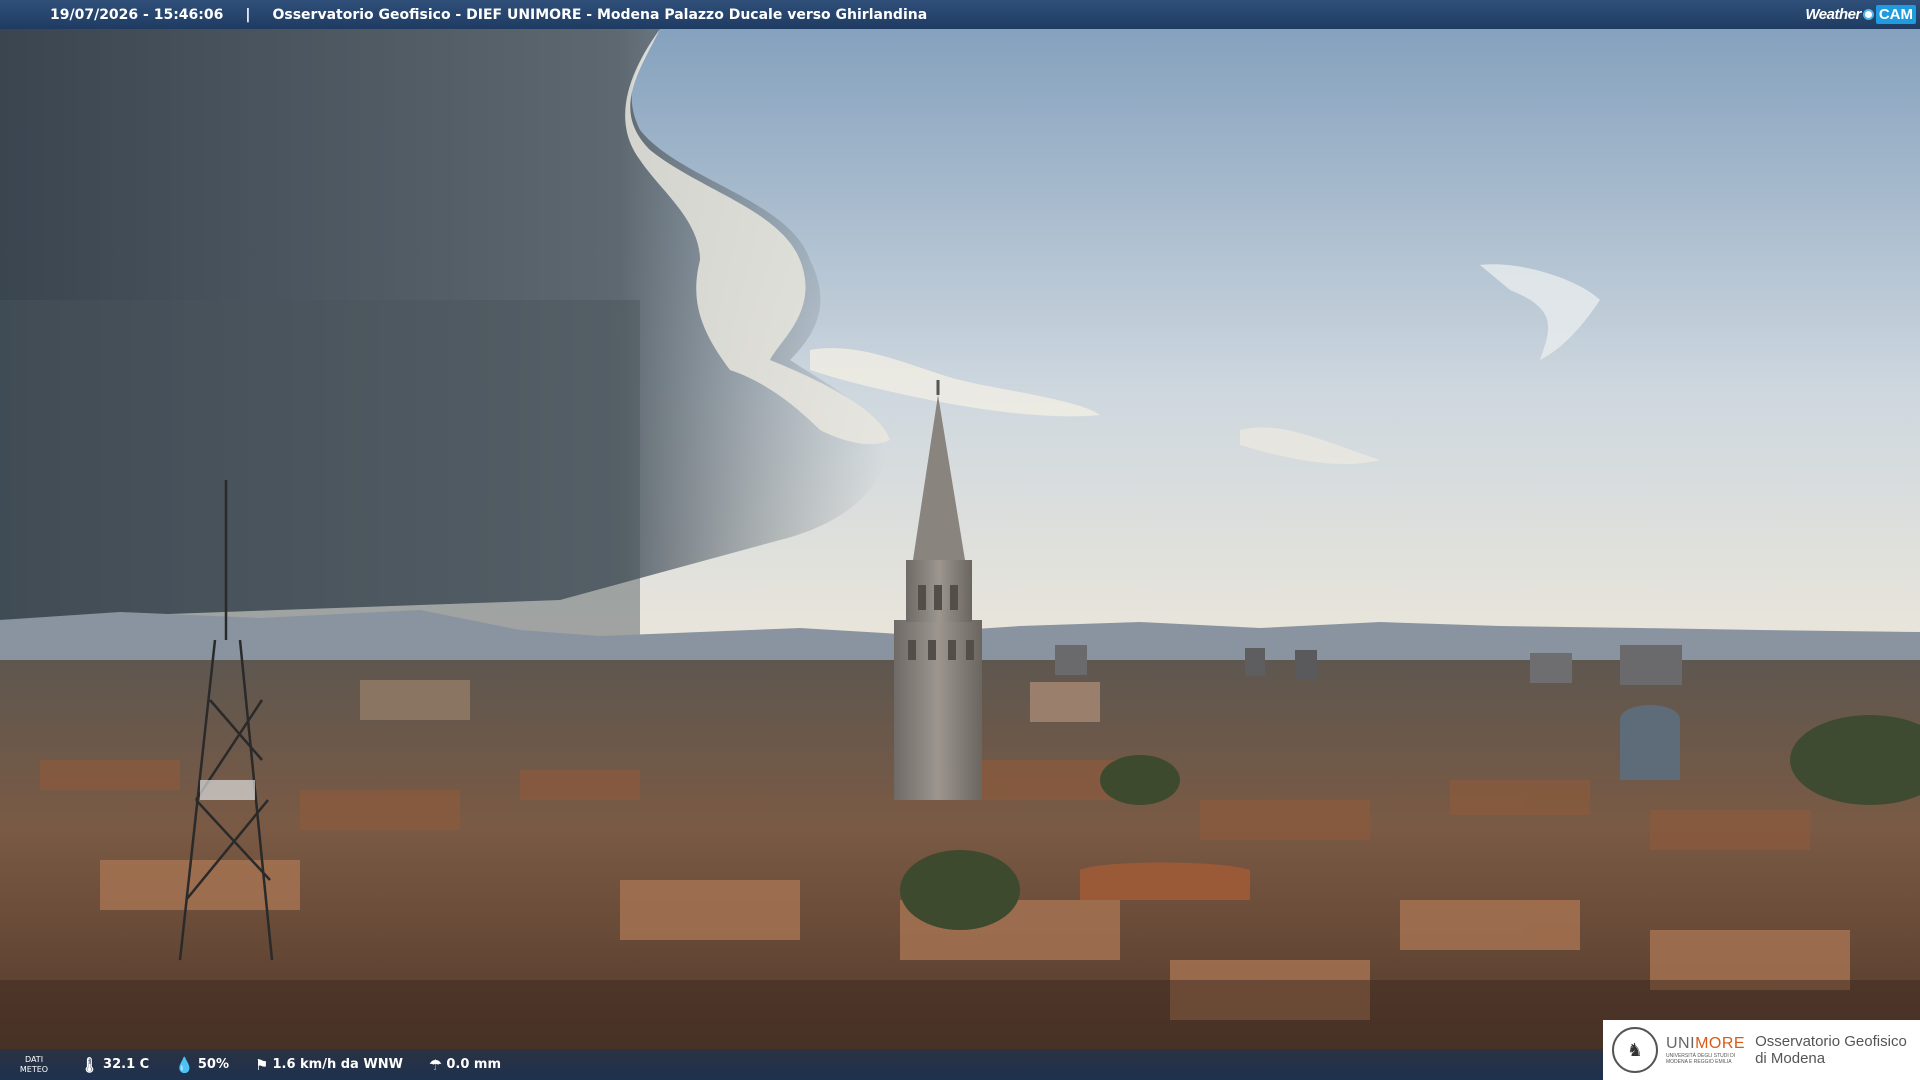 This screenshot has width=1920, height=1080. I want to click on humidity-value: 50%, so click(213, 1064).